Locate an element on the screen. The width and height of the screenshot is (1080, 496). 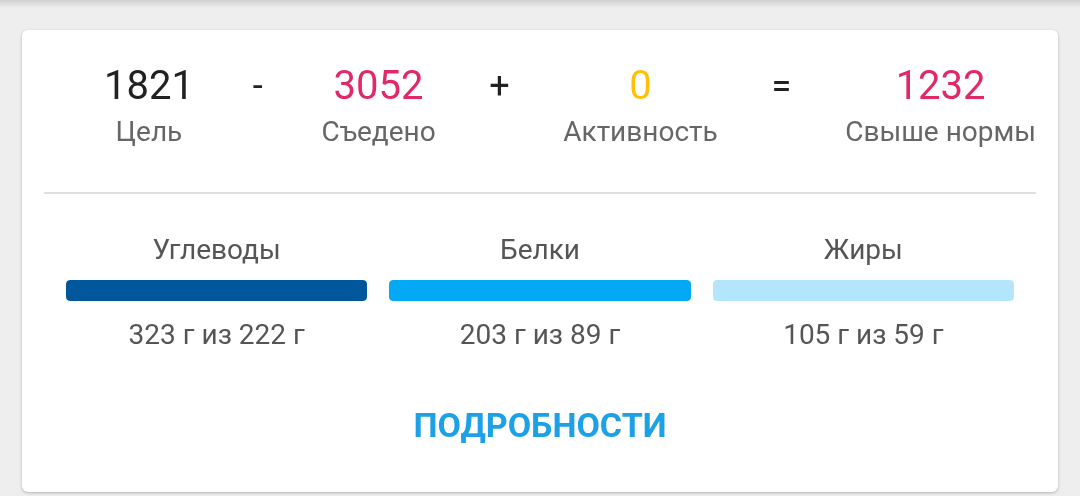
calorie-value: 1232 is located at coordinates (940, 86).